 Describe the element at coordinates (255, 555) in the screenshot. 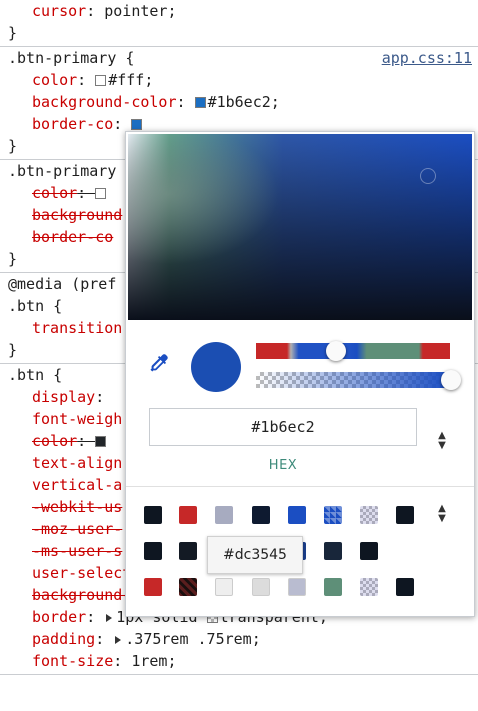

I see `color-tooltip: #dc3545` at that location.